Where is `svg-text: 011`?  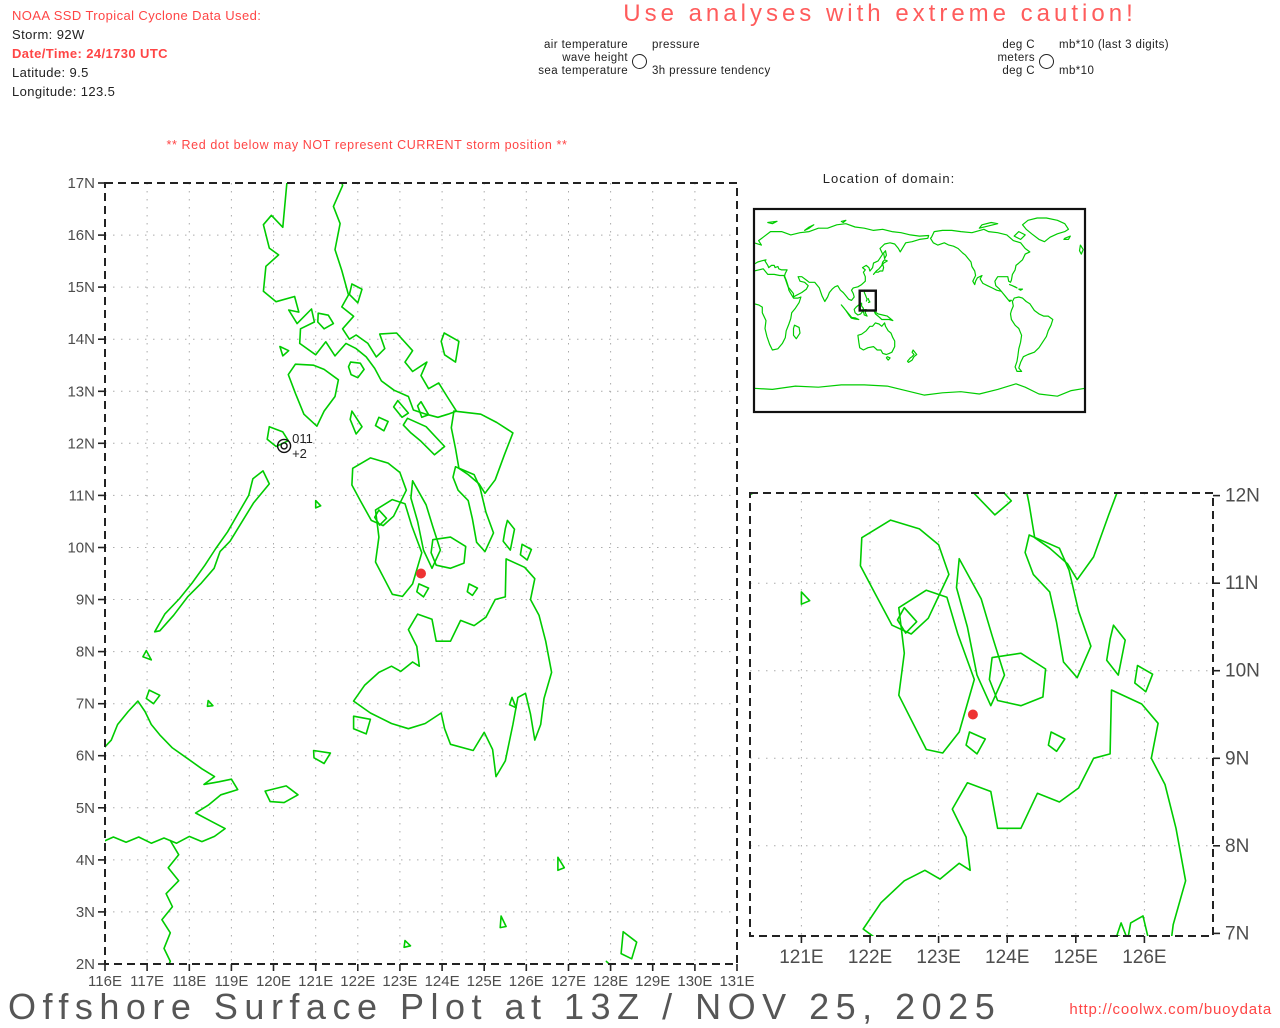
svg-text: 011 is located at coordinates (302, 438).